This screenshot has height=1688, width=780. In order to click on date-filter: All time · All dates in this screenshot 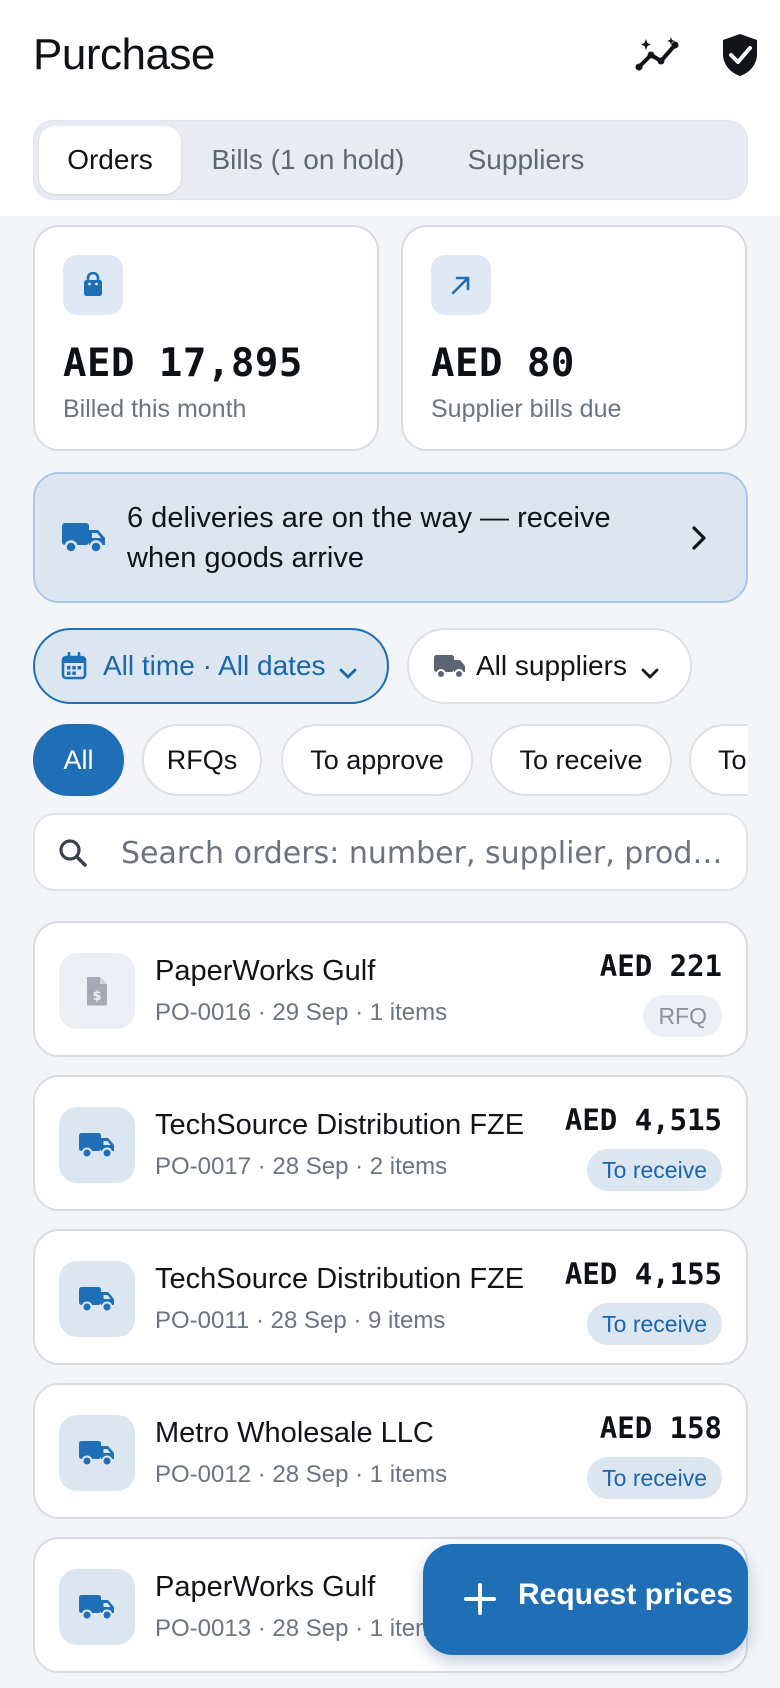, I will do `click(211, 666)`.